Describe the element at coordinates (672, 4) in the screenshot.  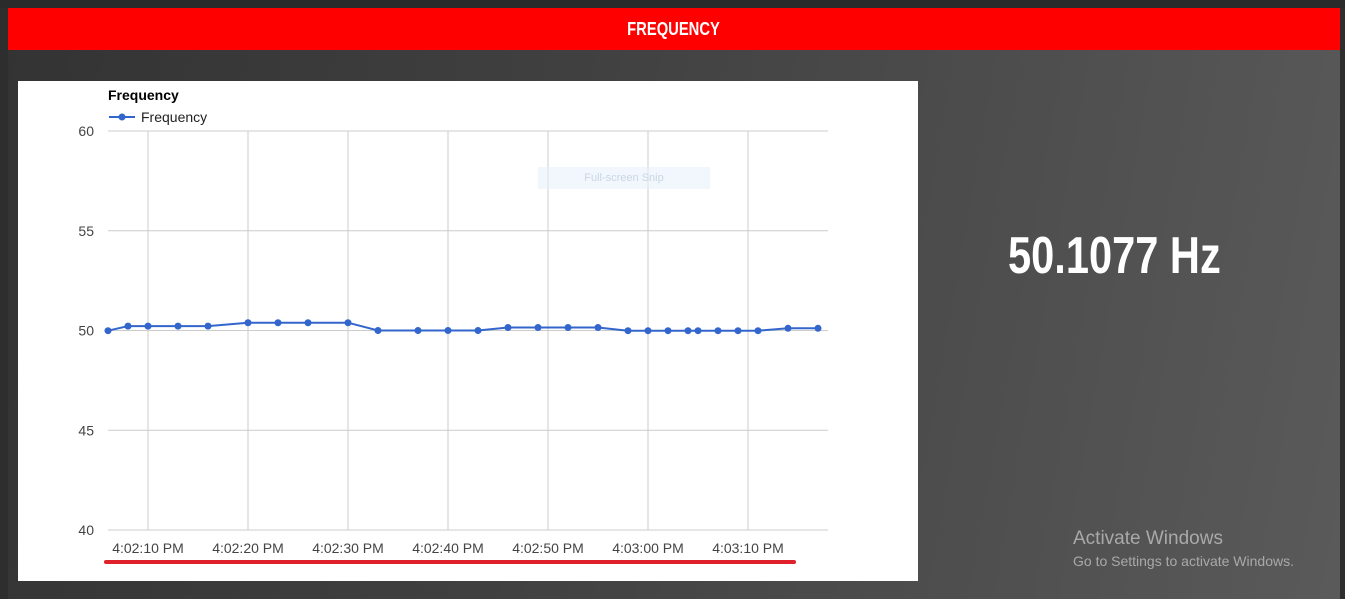
I see `top-strip` at that location.